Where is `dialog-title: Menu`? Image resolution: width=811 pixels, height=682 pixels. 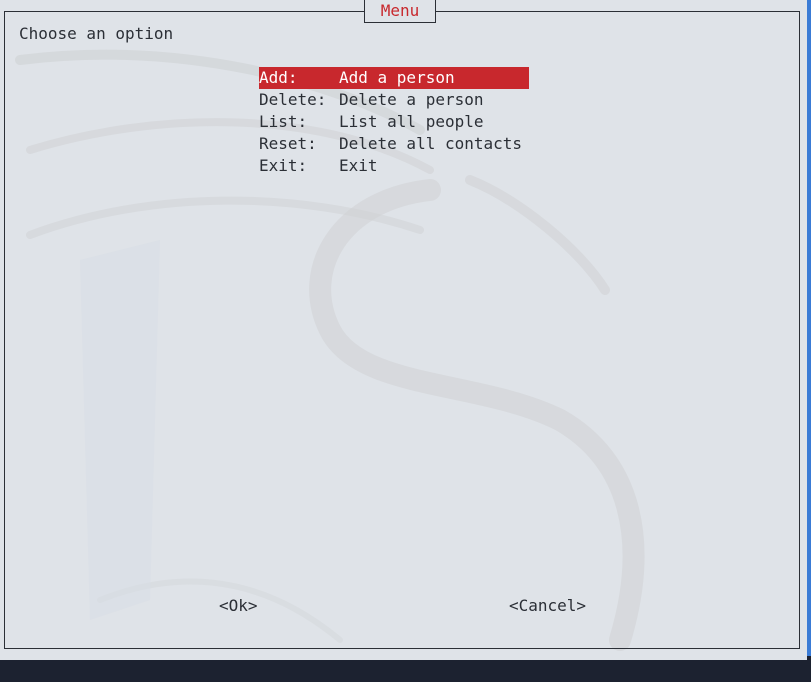 dialog-title: Menu is located at coordinates (400, 11).